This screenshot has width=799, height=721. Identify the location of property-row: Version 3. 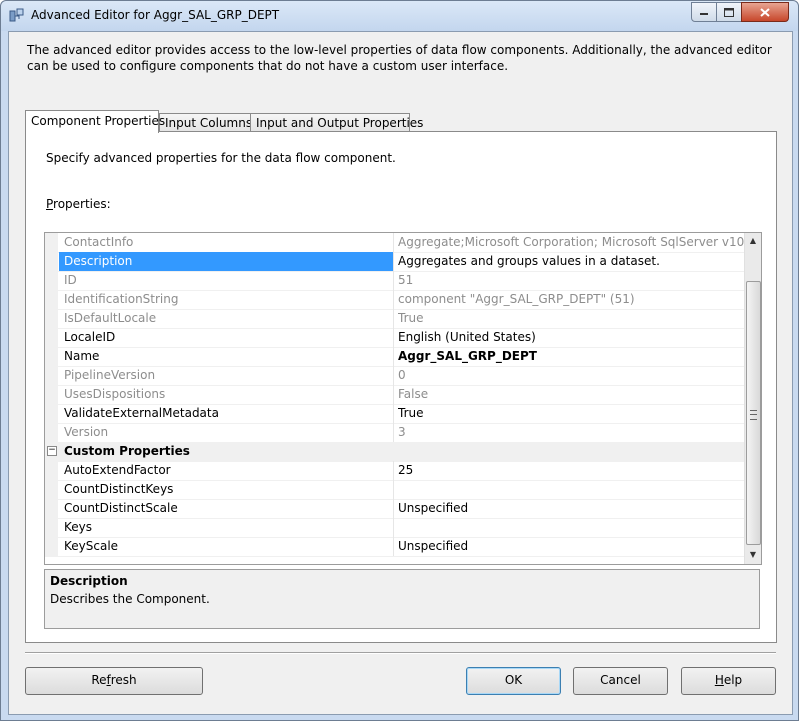
(394, 433).